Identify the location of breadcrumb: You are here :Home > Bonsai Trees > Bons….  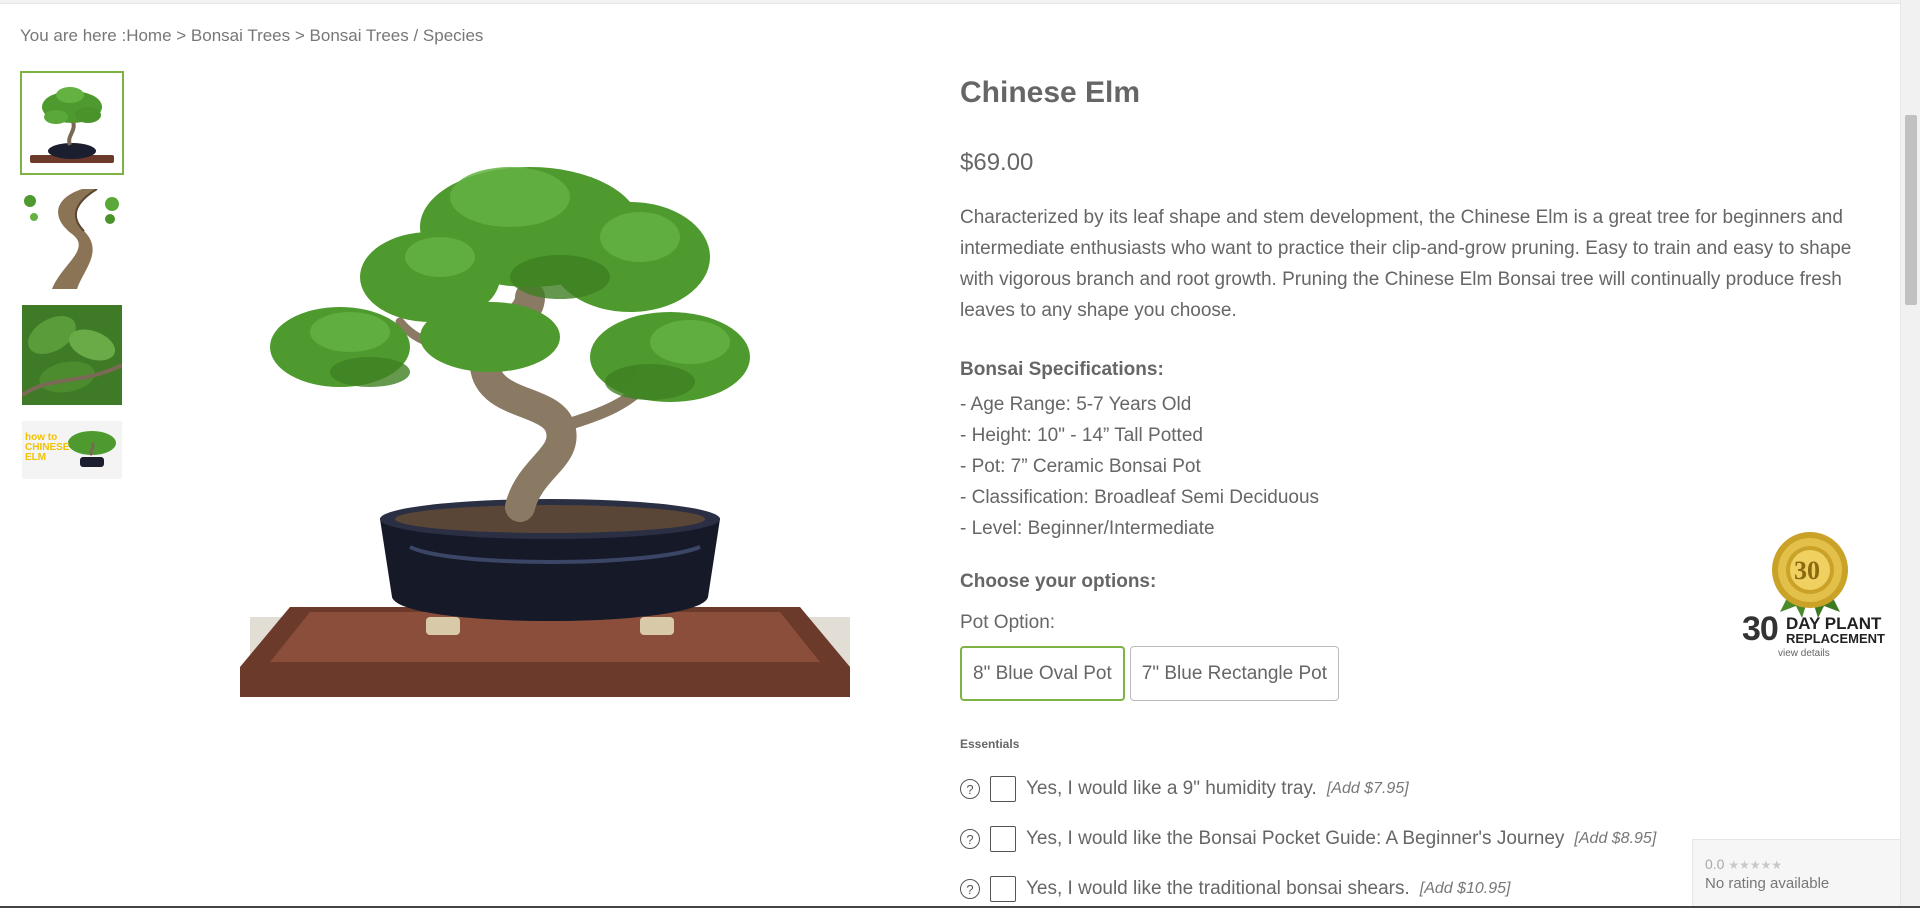
(251, 36).